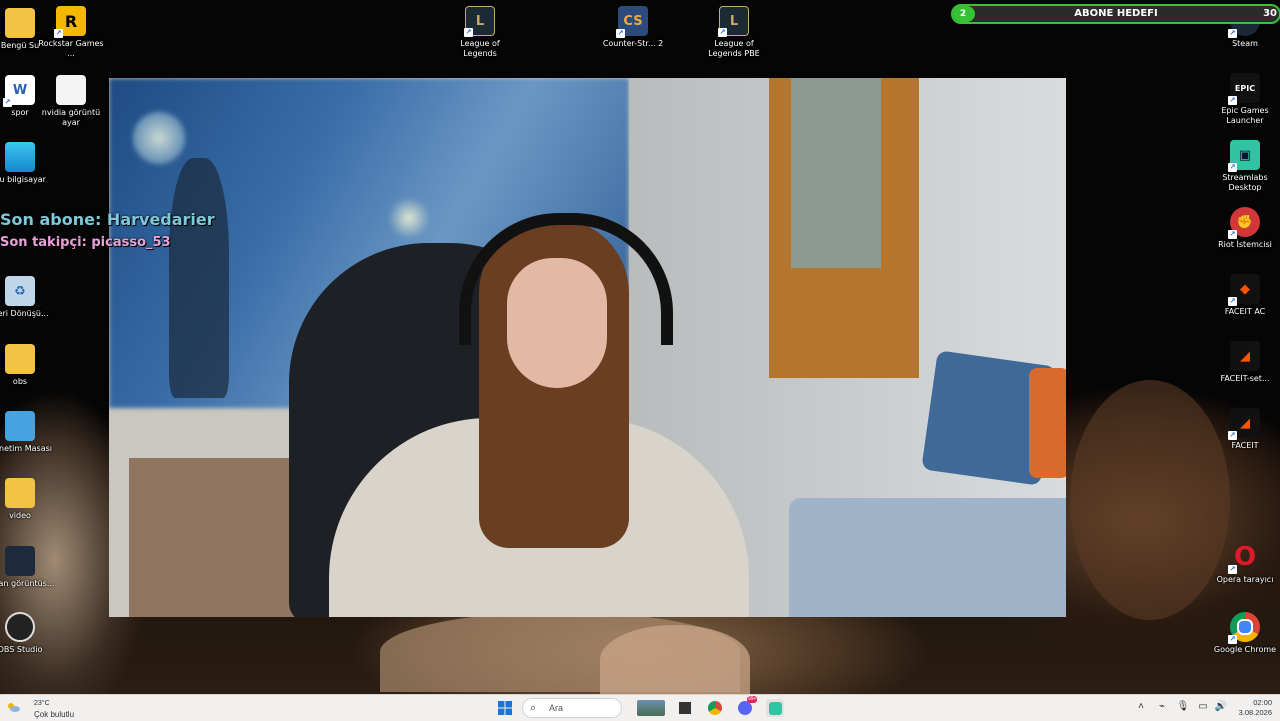 The width and height of the screenshot is (1280, 721). I want to click on desktop-icon-nvidia: nvidia görüntü ayar, so click(71, 101).